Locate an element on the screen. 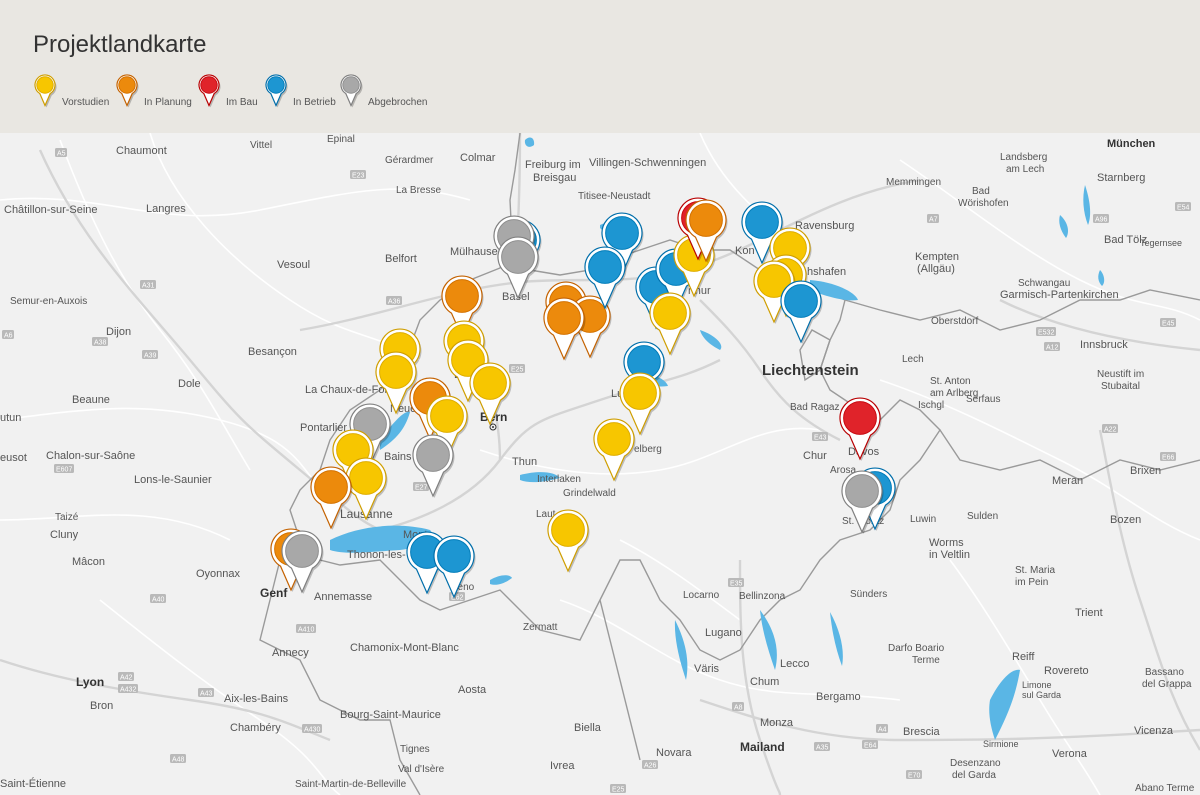 Image resolution: width=1200 pixels, height=795 pixels. map-label: Kempten is located at coordinates (937, 257).